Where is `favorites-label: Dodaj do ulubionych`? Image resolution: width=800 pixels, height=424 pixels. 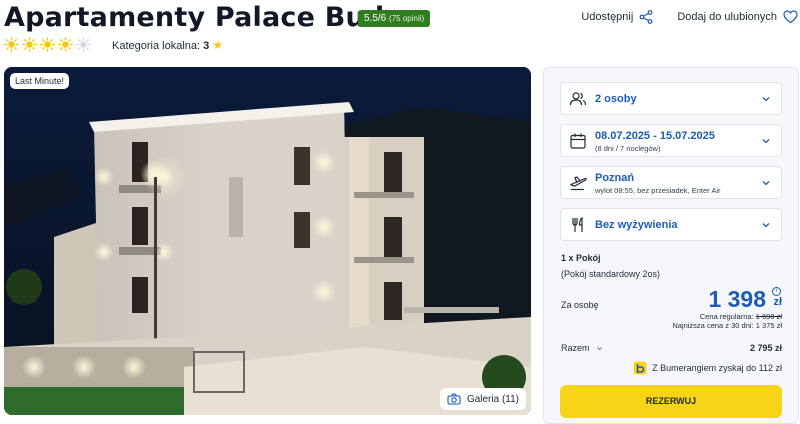 favorites-label: Dodaj do ulubionych is located at coordinates (727, 17).